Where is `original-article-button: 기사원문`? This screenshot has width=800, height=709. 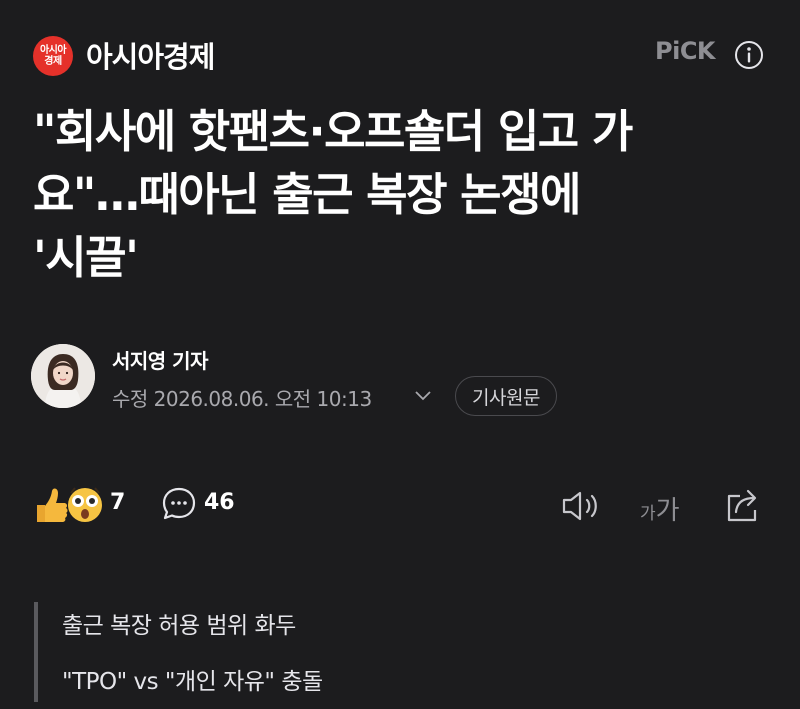
original-article-button: 기사원문 is located at coordinates (506, 396).